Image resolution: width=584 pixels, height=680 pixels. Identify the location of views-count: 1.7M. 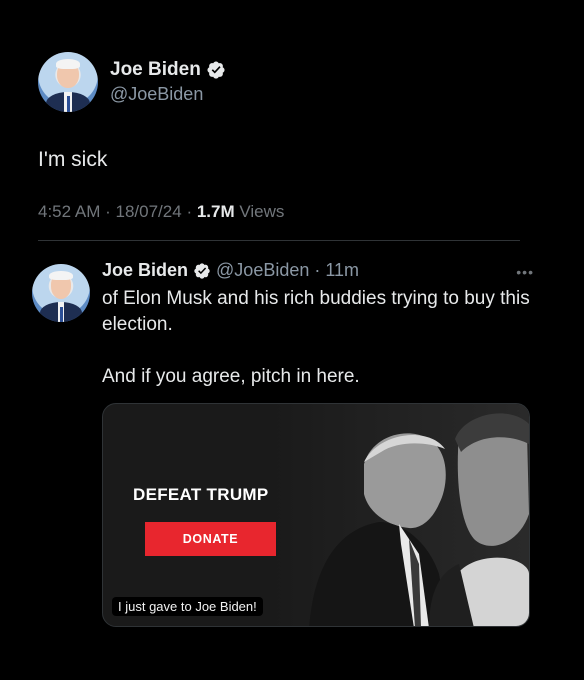
(216, 211).